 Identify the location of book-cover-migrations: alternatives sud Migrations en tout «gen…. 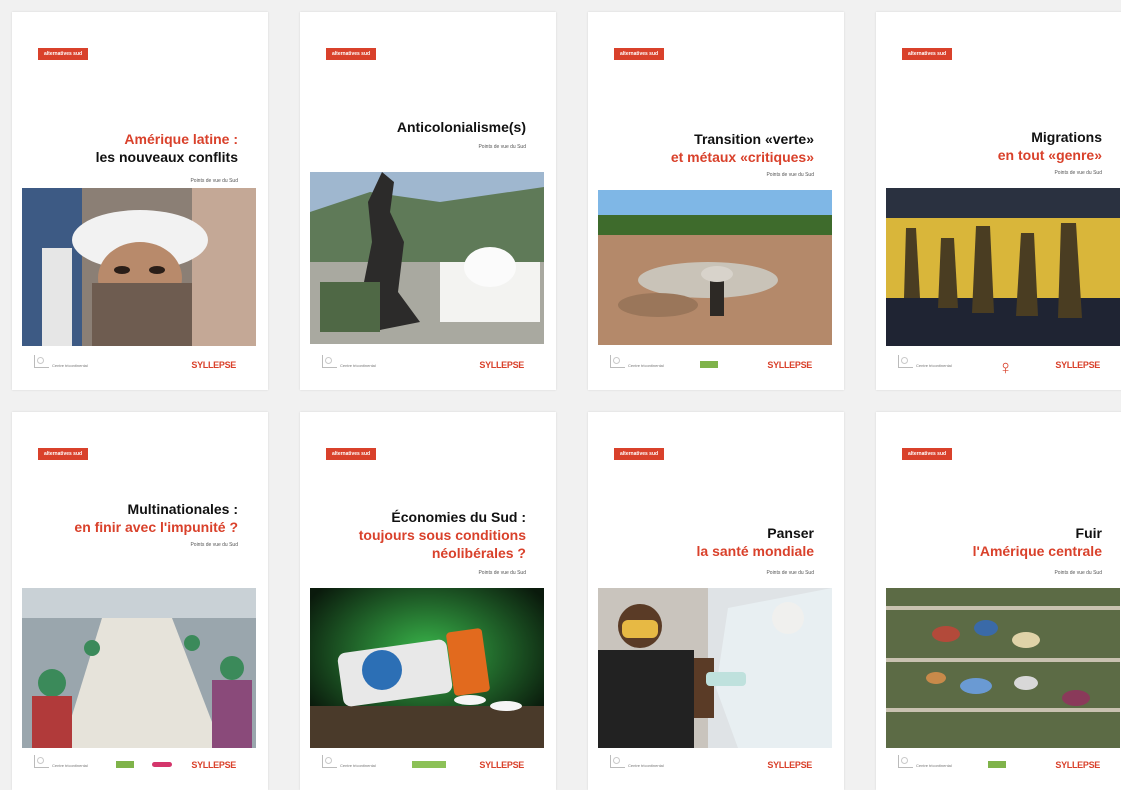
(998, 201).